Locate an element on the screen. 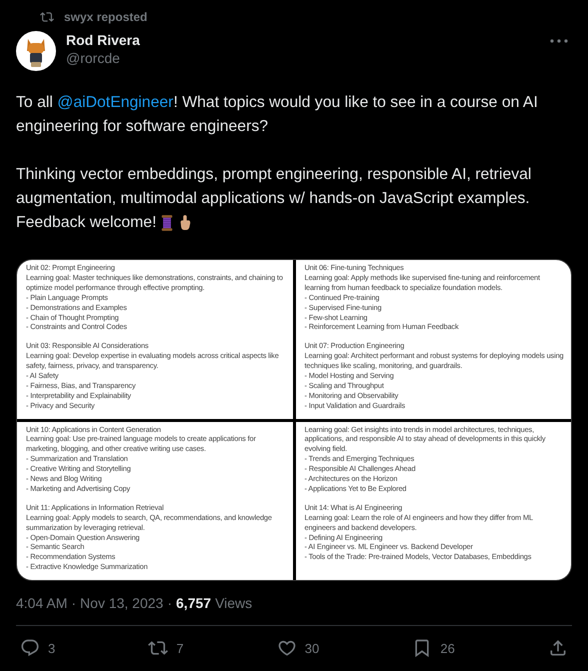  tweet-text: To all @aiDotEngineer! What topics would you like to see in a course on AI engineering for software engineers? is located at coordinates (277, 115).